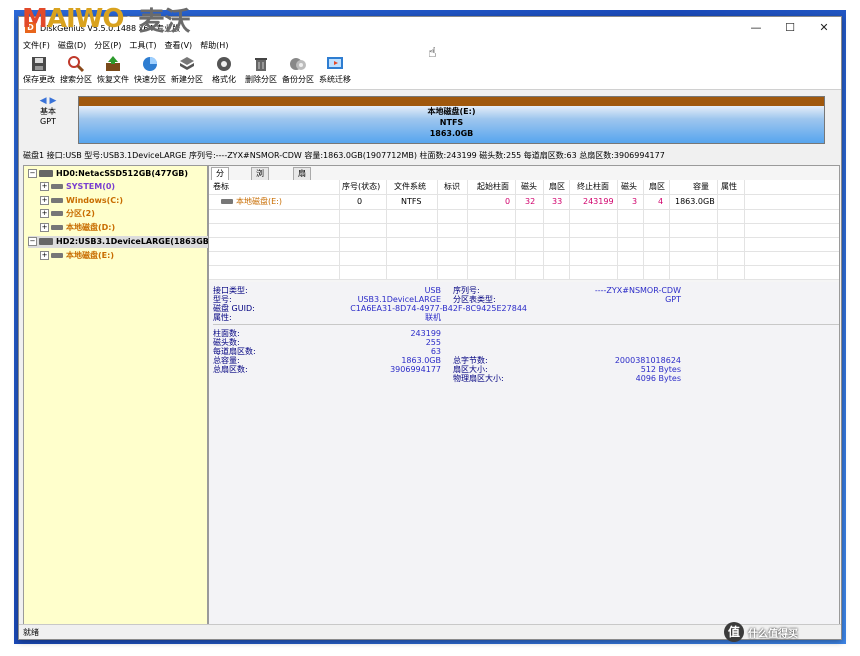 Image resolution: width=860 pixels, height=656 pixels. What do you see at coordinates (43, 101) in the screenshot?
I see `prev-disk-arrow-icon: ◀` at bounding box center [43, 101].